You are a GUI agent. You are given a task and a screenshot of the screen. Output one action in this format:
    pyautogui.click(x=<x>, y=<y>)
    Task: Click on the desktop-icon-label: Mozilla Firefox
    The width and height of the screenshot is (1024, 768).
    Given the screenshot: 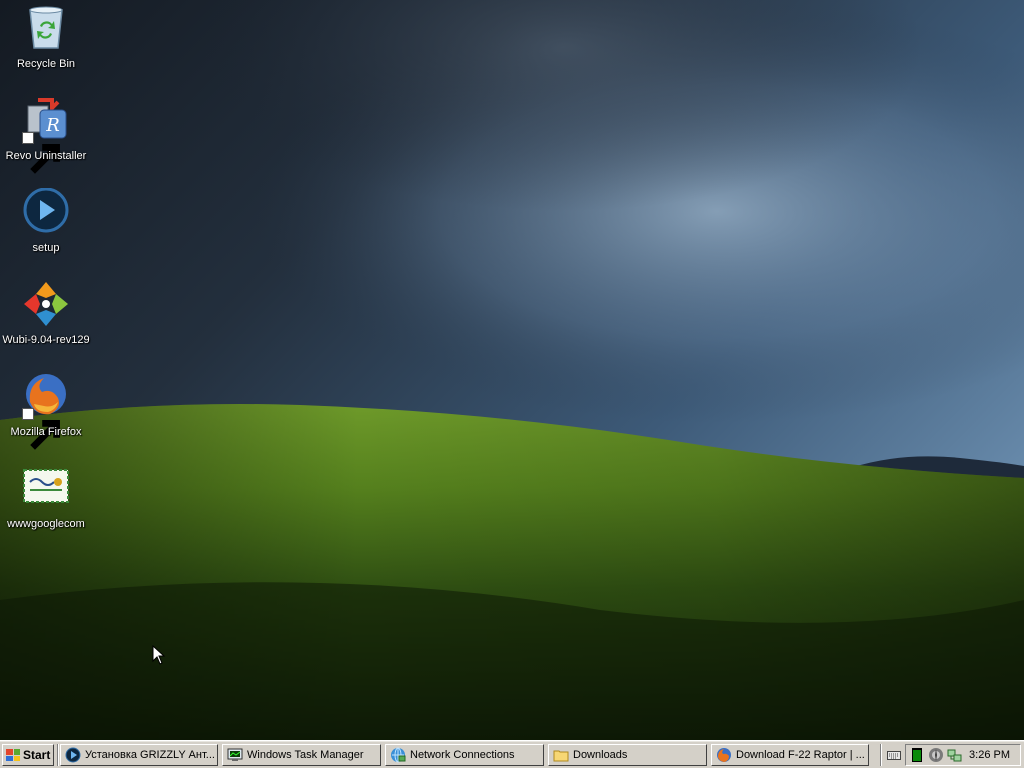 What is the action you would take?
    pyautogui.click(x=46, y=432)
    